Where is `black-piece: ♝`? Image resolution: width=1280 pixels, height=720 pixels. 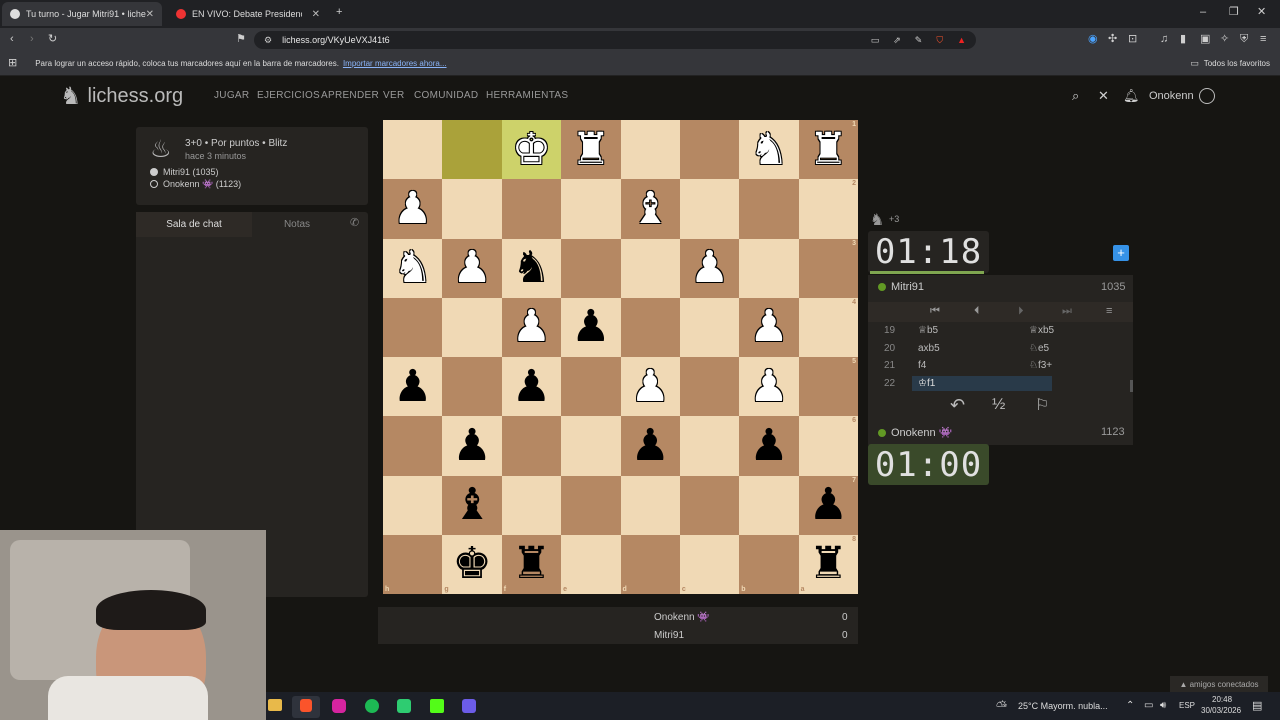
black-piece: ♝ is located at coordinates (471, 505).